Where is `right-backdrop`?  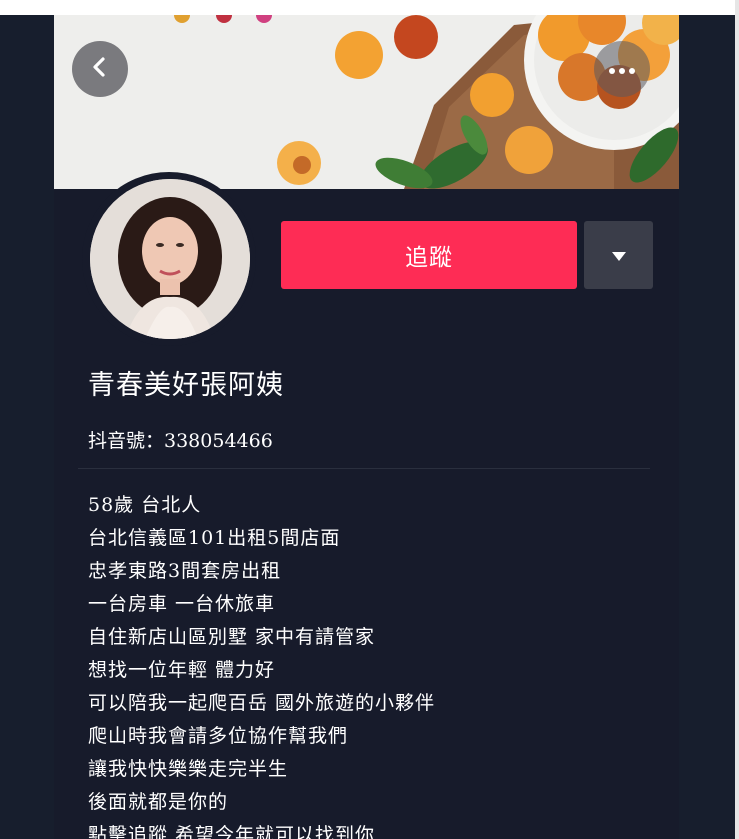 right-backdrop is located at coordinates (707, 427).